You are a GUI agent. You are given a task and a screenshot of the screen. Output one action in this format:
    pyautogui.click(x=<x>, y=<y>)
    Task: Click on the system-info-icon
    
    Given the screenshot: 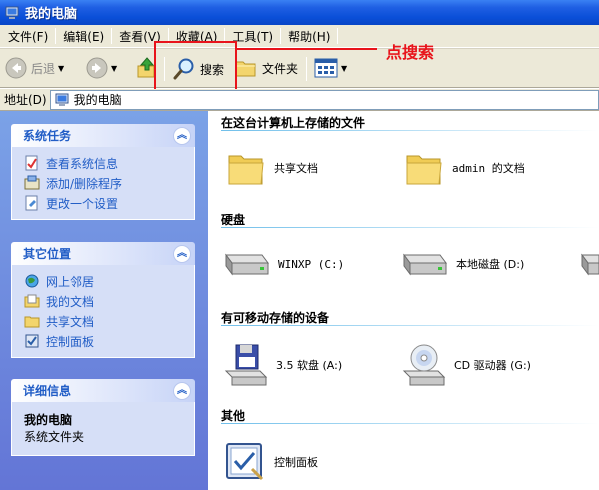 What is the action you would take?
    pyautogui.click(x=31, y=163)
    